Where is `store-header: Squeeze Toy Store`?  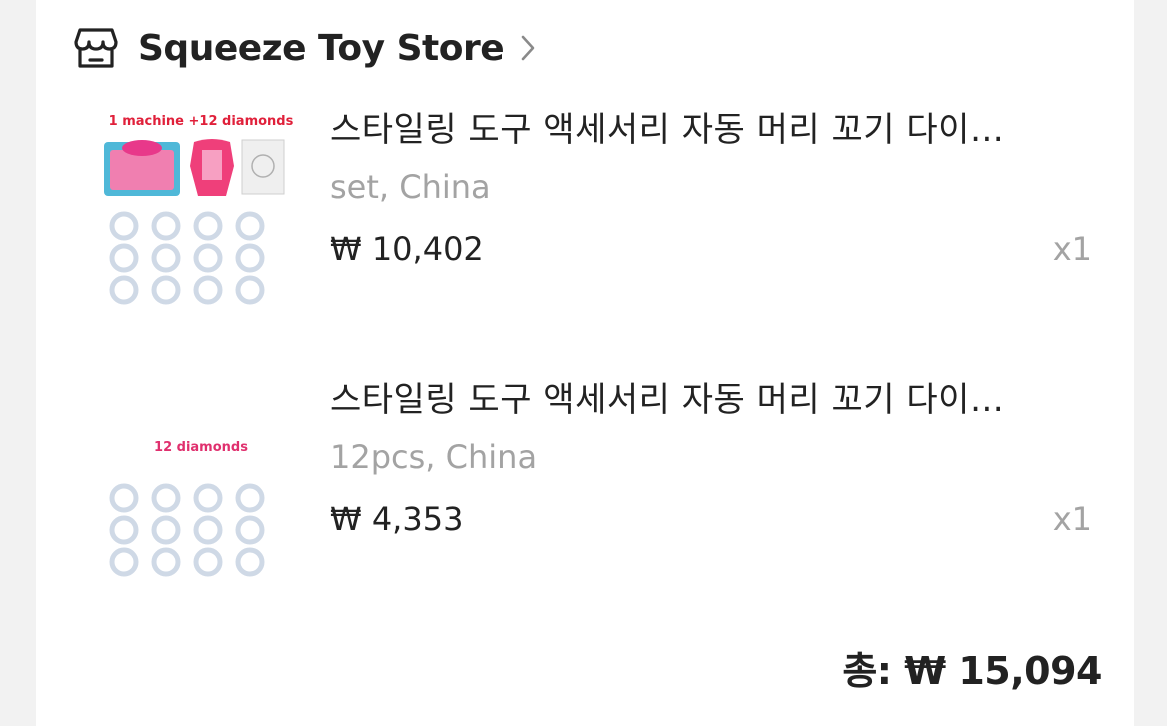
store-header: Squeeze Toy Store is located at coordinates (303, 48).